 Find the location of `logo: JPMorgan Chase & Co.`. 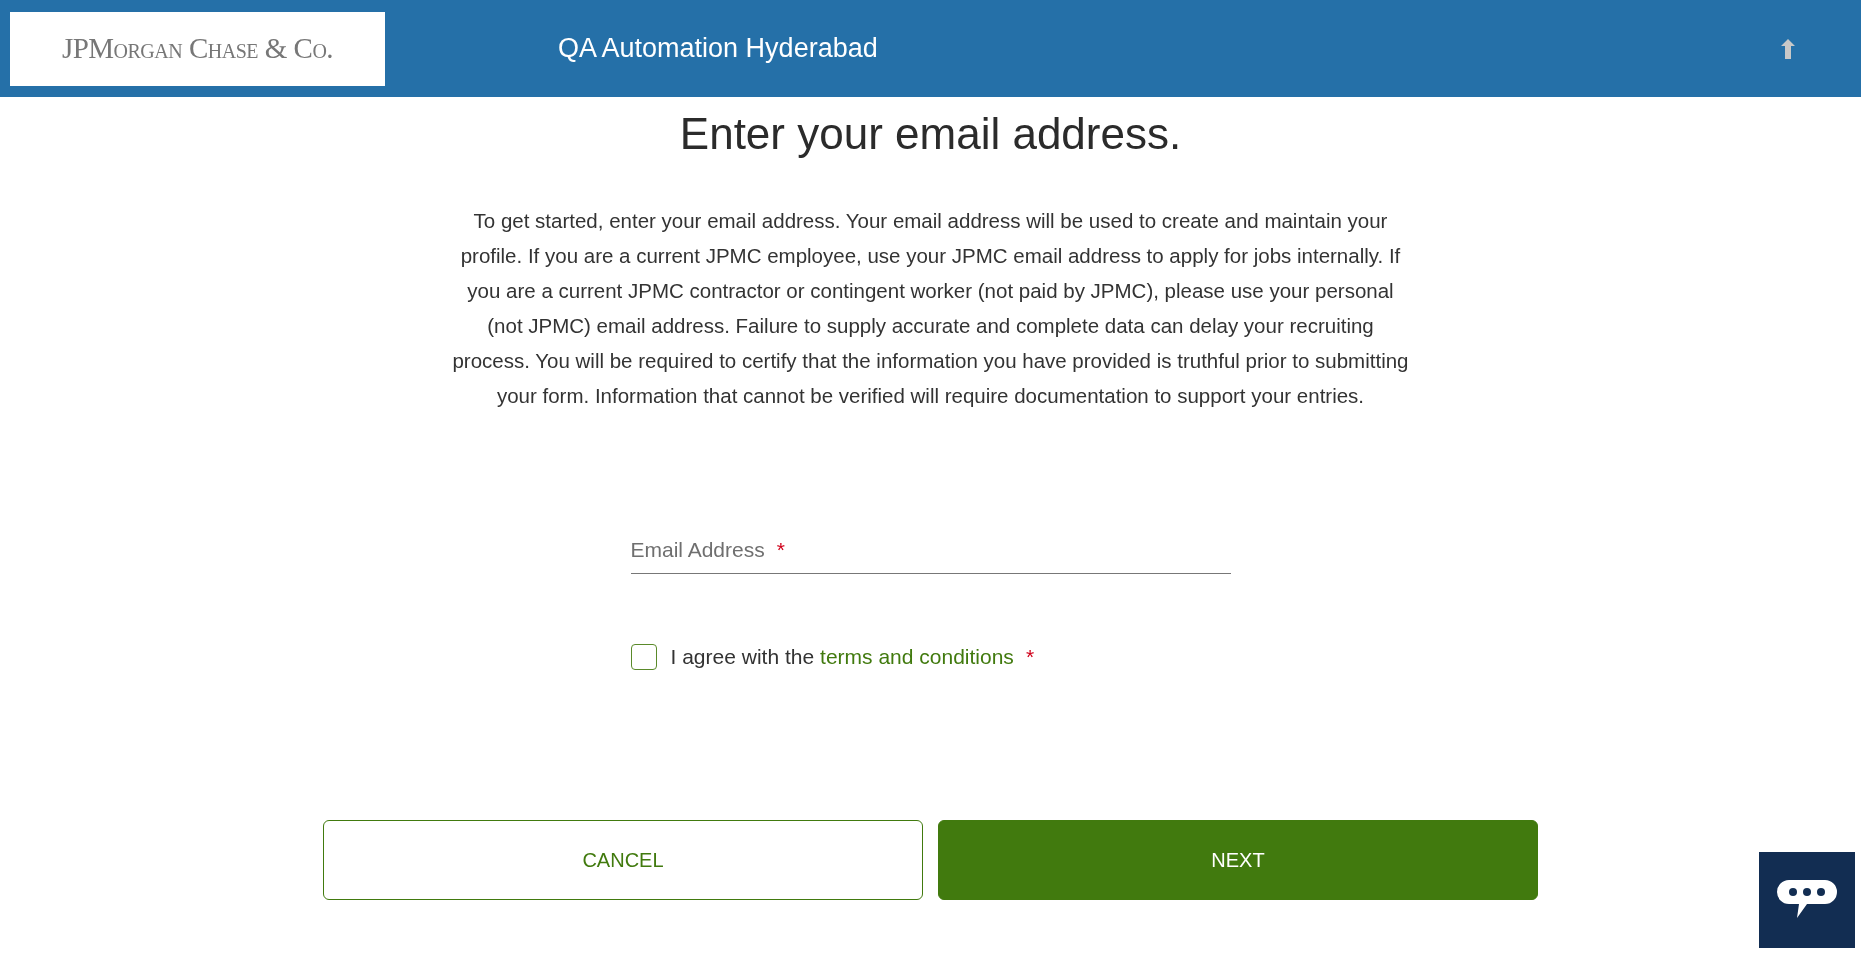

logo: JPMorgan Chase & Co. is located at coordinates (197, 48).